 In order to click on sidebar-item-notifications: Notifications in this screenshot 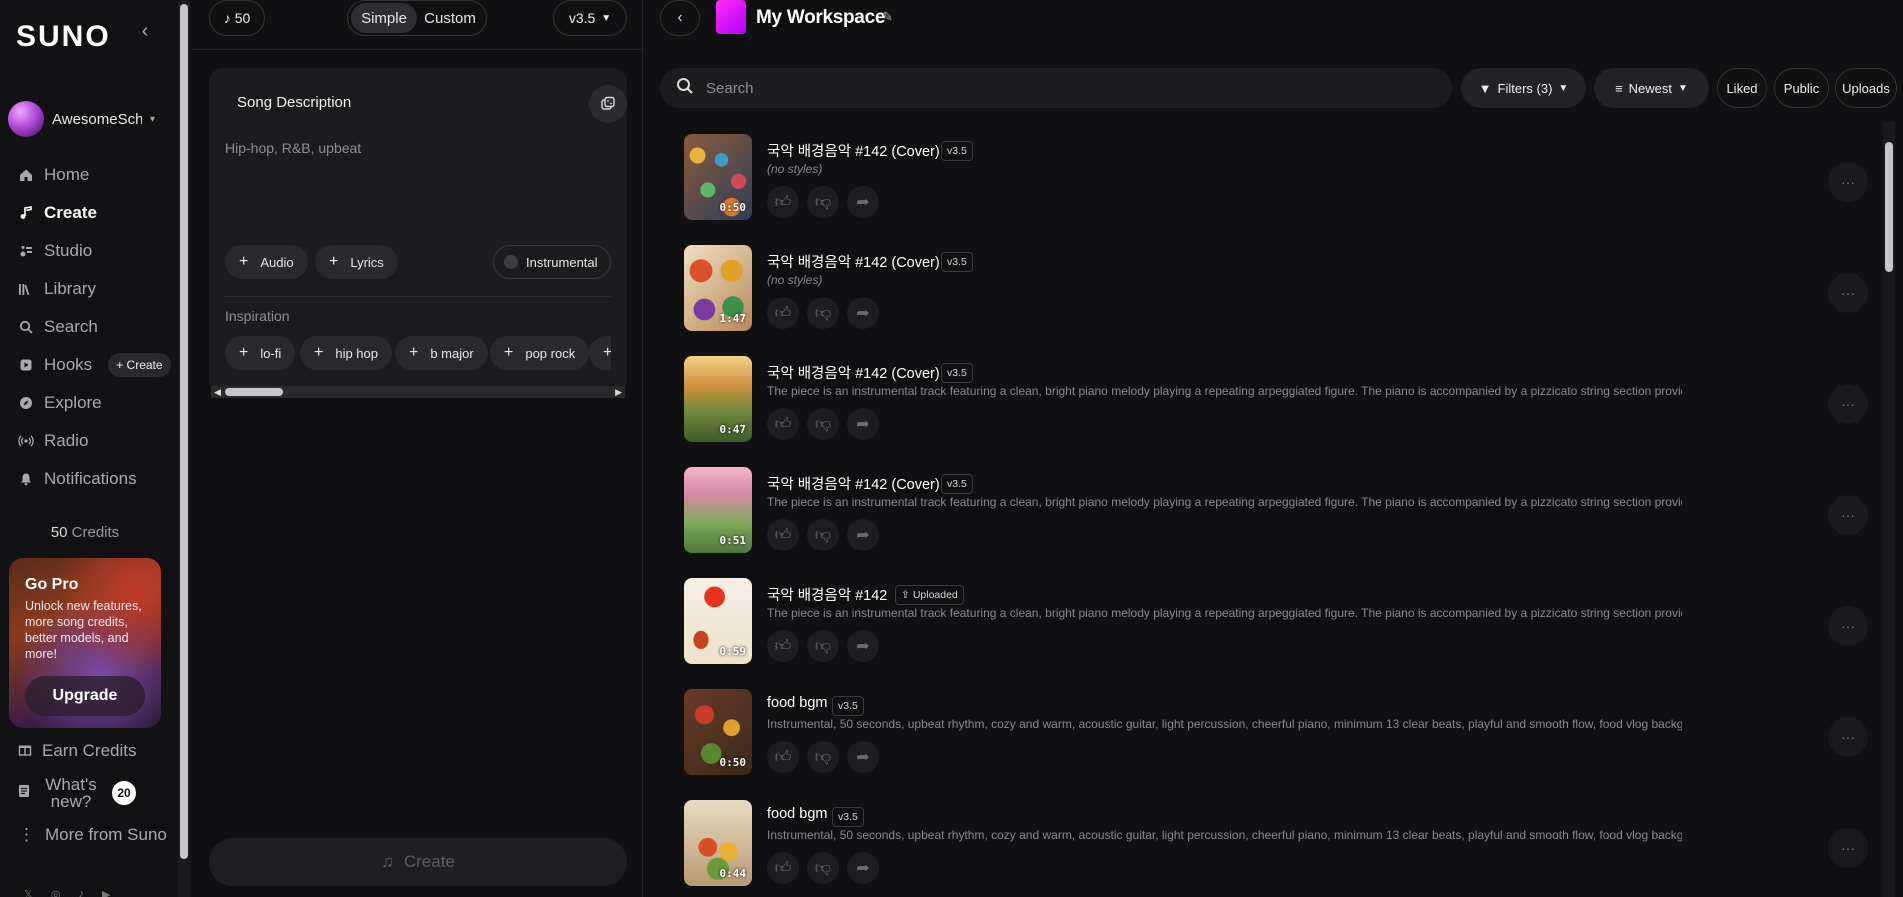, I will do `click(89, 479)`.